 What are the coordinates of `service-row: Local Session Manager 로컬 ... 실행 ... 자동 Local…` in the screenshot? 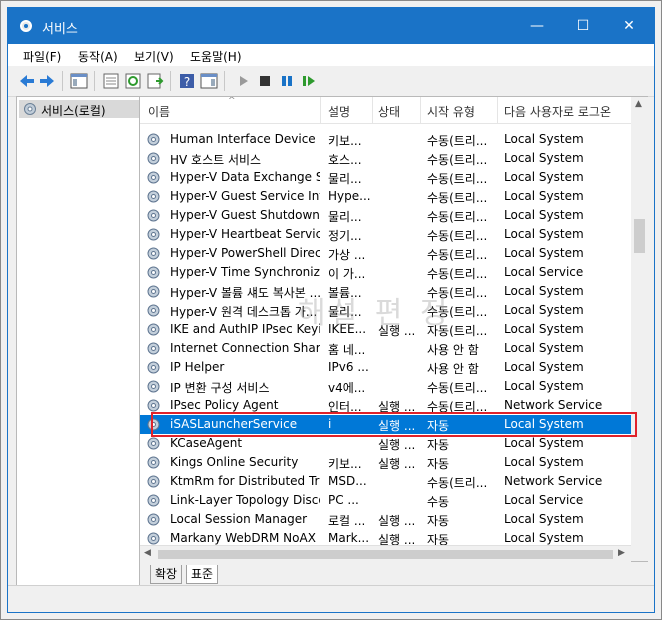 It's located at (385, 519).